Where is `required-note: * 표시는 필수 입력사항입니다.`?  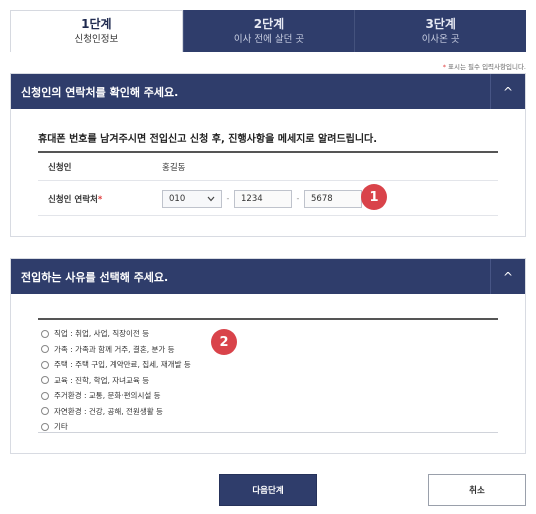 required-note: * 표시는 필수 입력사항입니다. is located at coordinates (484, 66).